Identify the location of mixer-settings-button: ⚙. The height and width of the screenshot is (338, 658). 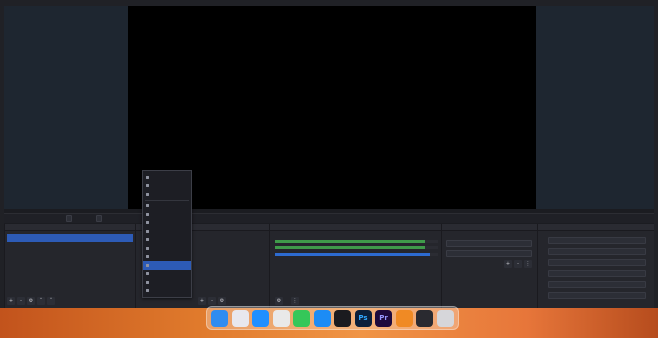
(279, 301).